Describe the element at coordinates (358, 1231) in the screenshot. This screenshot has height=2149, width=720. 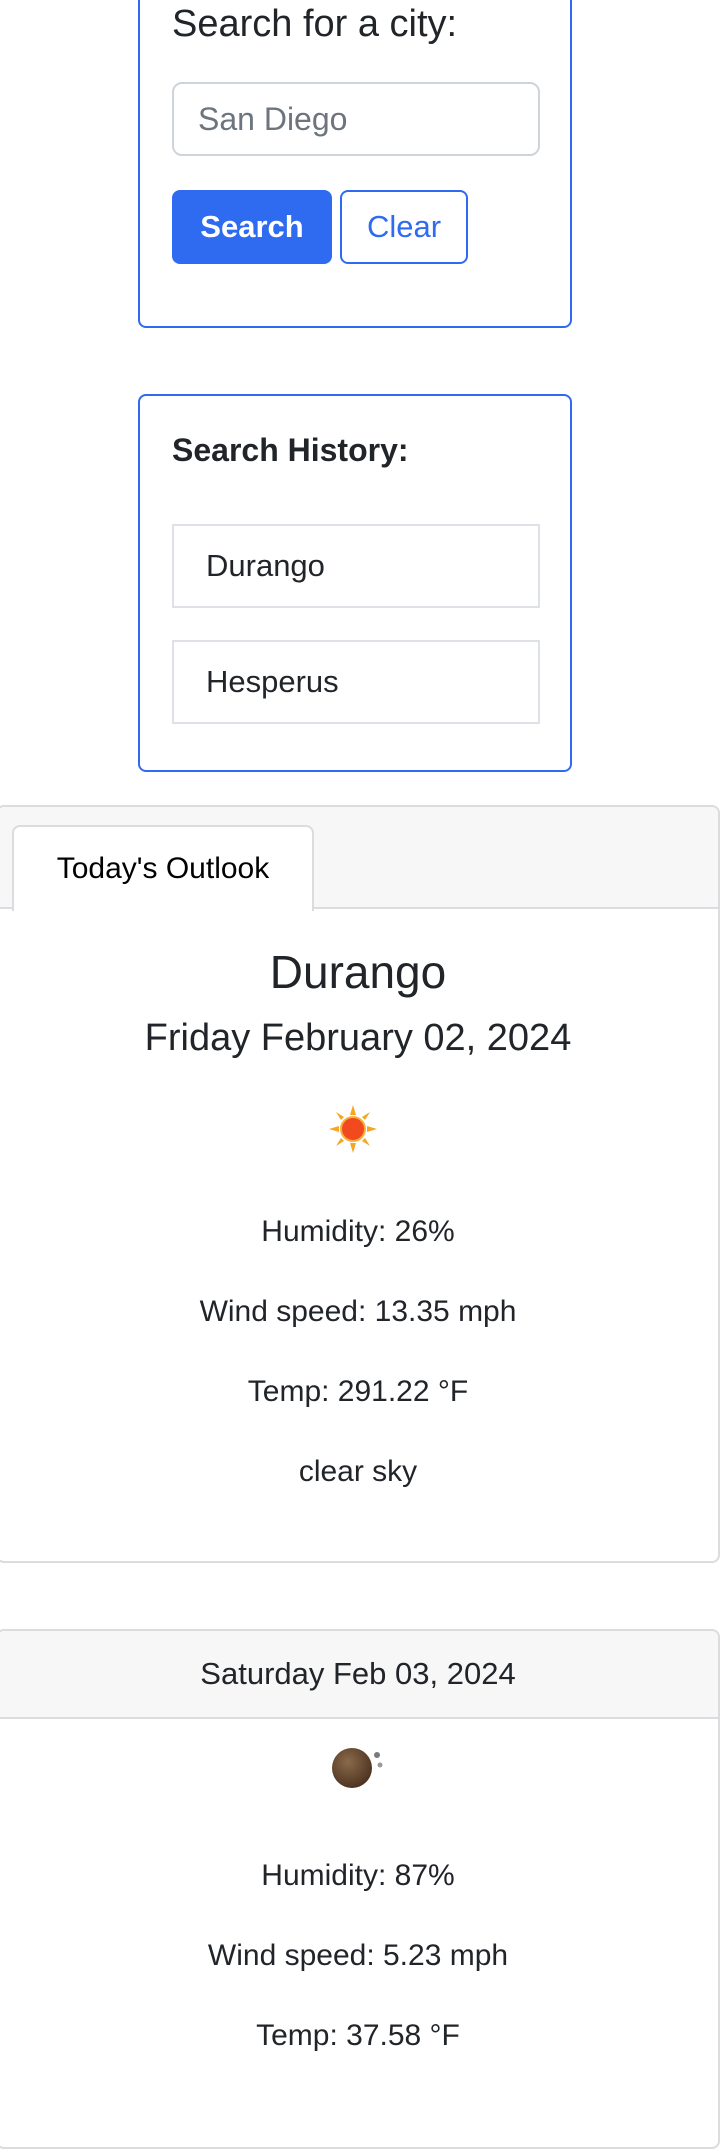
I see `today-humidity: Humidity: 26%` at that location.